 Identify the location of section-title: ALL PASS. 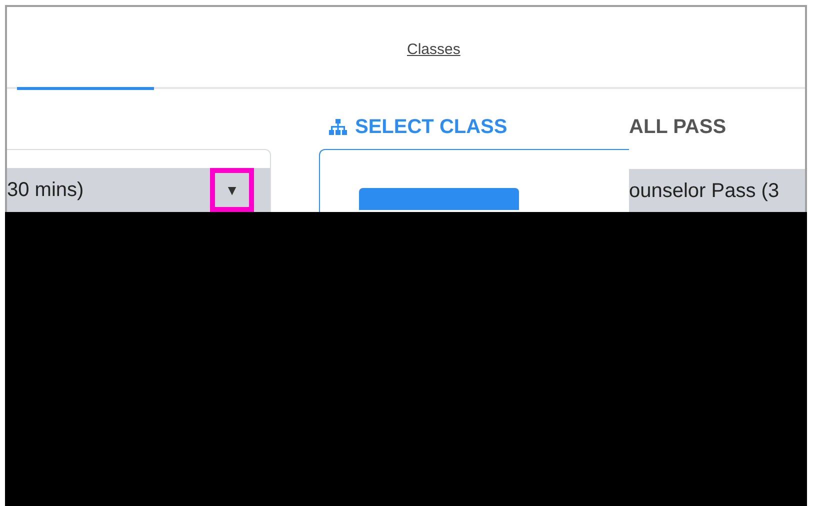
(677, 127).